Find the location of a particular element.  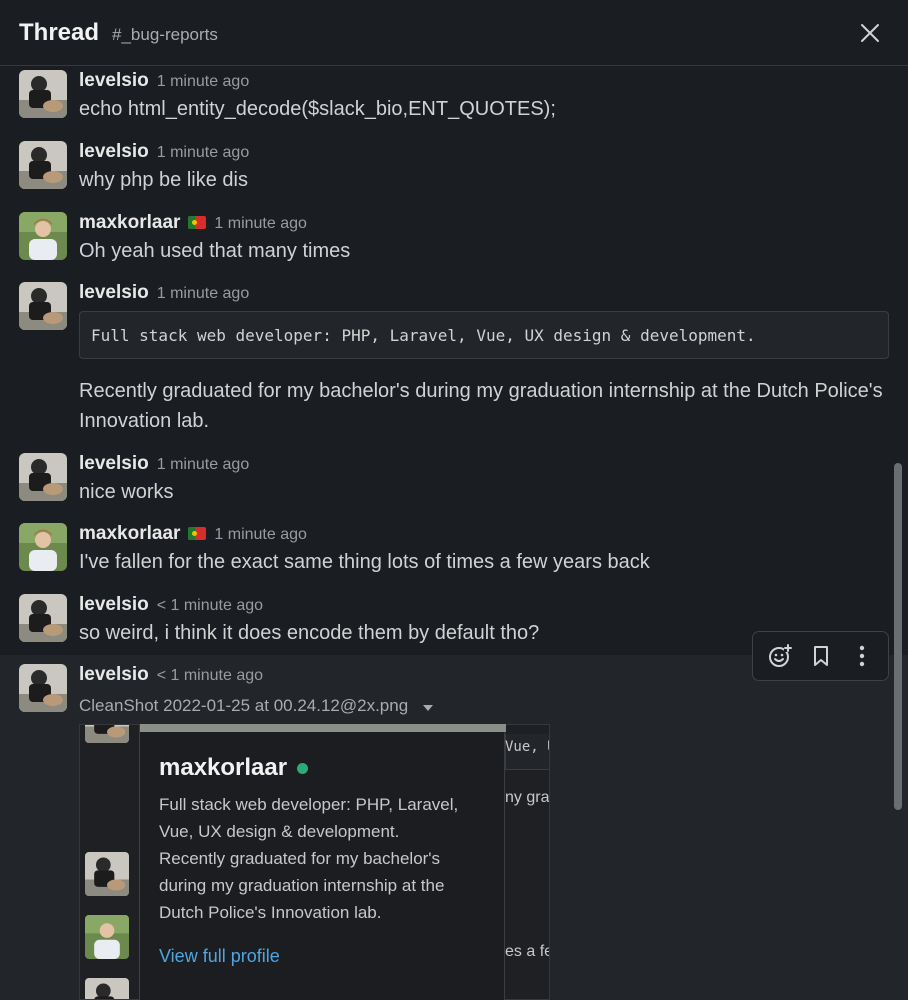

profile-photo-strip is located at coordinates (323, 728).